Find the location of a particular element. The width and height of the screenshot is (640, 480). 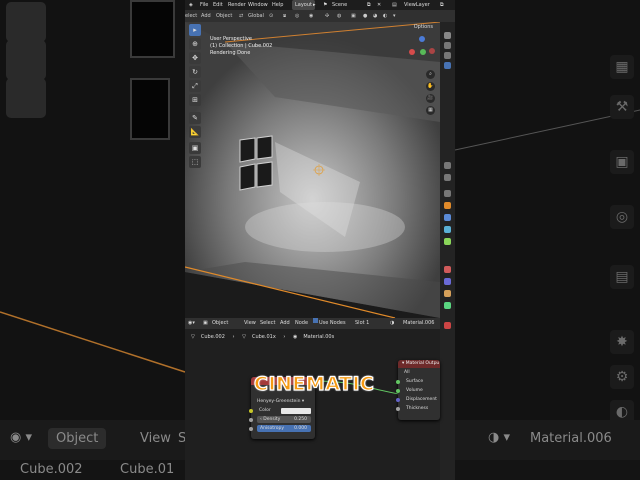

anisotropy-field: Anisotropy 0.000 is located at coordinates (282, 428).